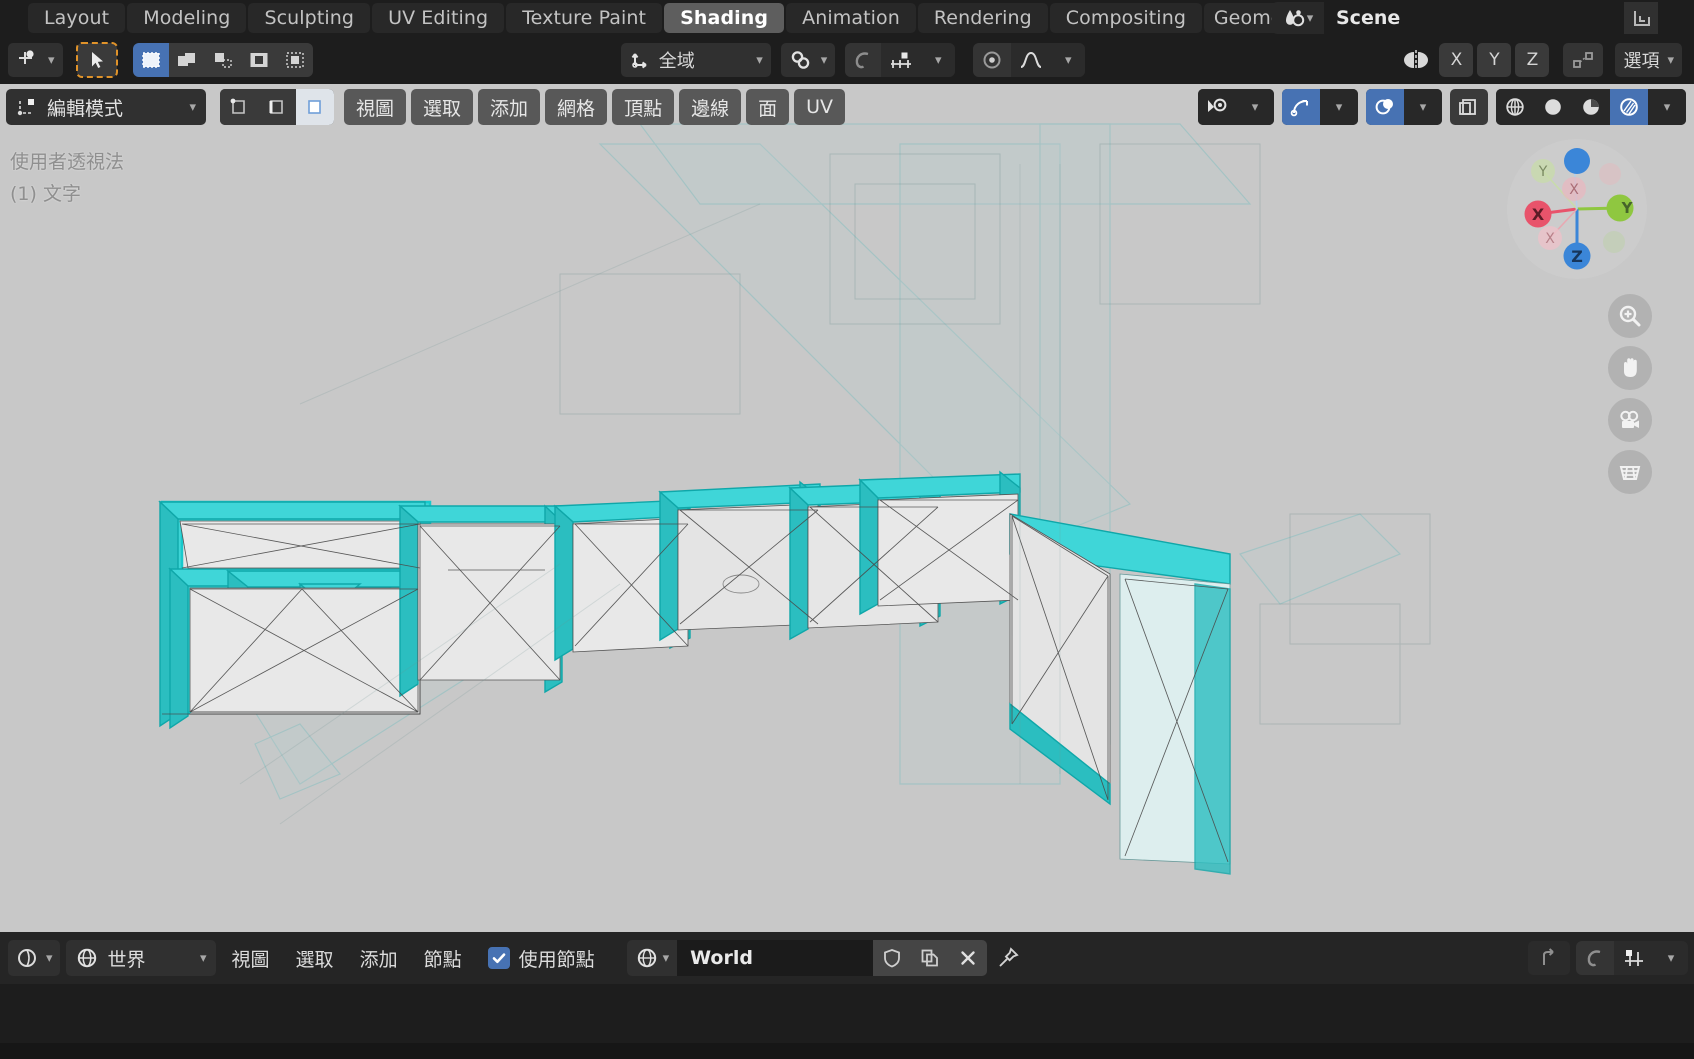 The height and width of the screenshot is (1059, 1694). What do you see at coordinates (438, 18) in the screenshot?
I see `workspace-tab-uv-editing: UV Editing` at bounding box center [438, 18].